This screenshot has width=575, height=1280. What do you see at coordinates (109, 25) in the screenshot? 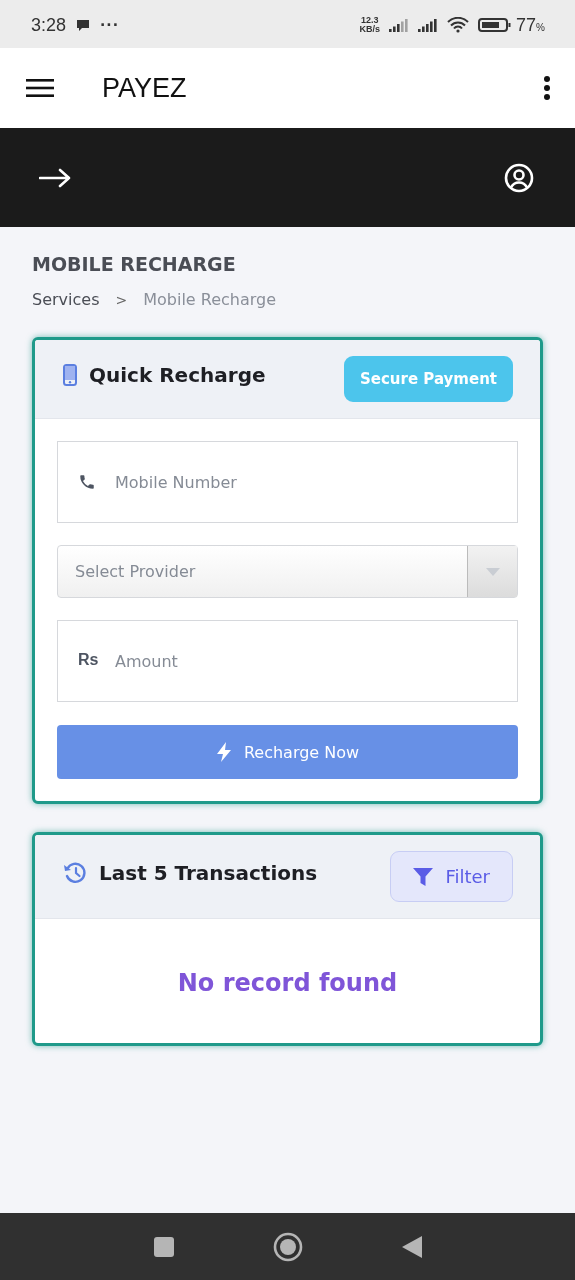
I see `more-notifications-icon: ···` at bounding box center [109, 25].